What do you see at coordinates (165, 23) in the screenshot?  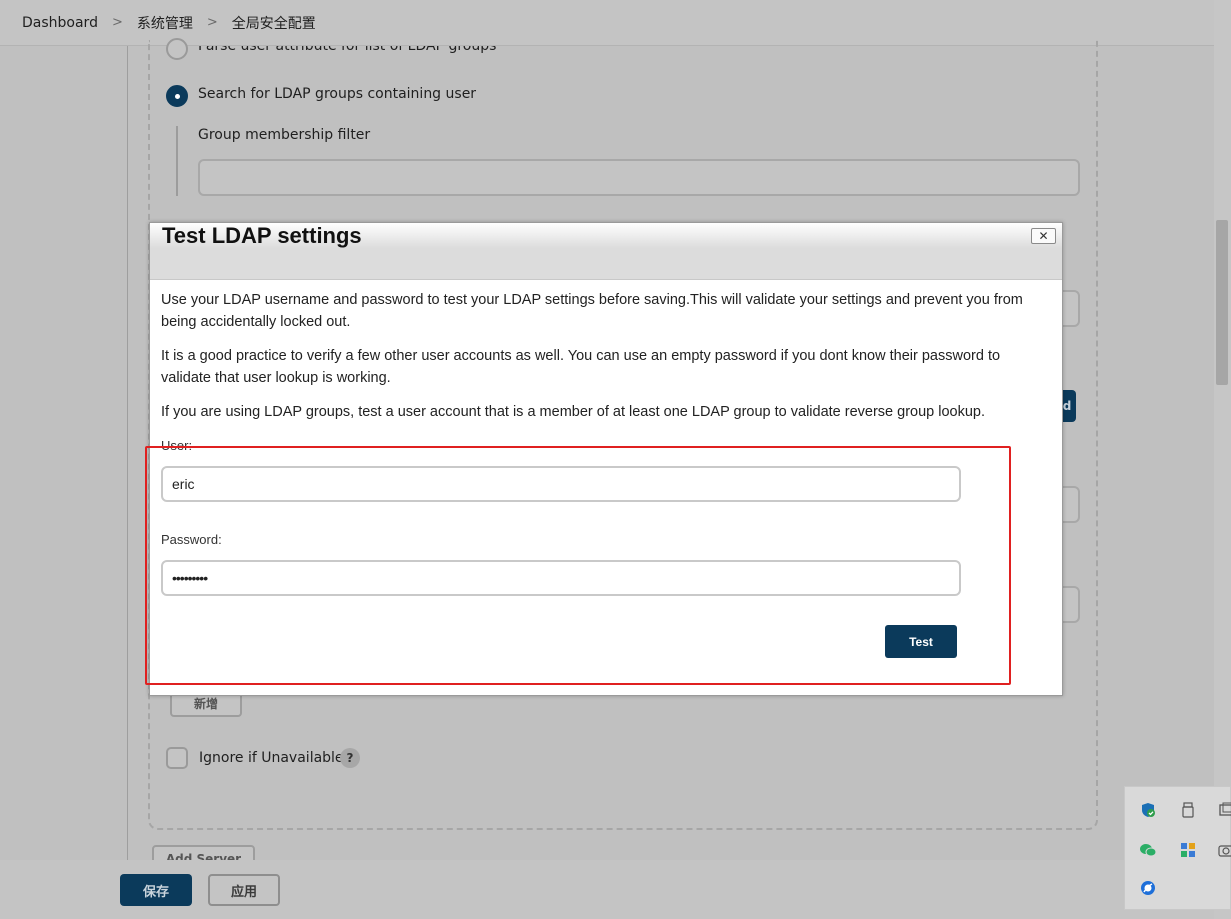 I see `breadcrumb-system-manage: 系统管理` at bounding box center [165, 23].